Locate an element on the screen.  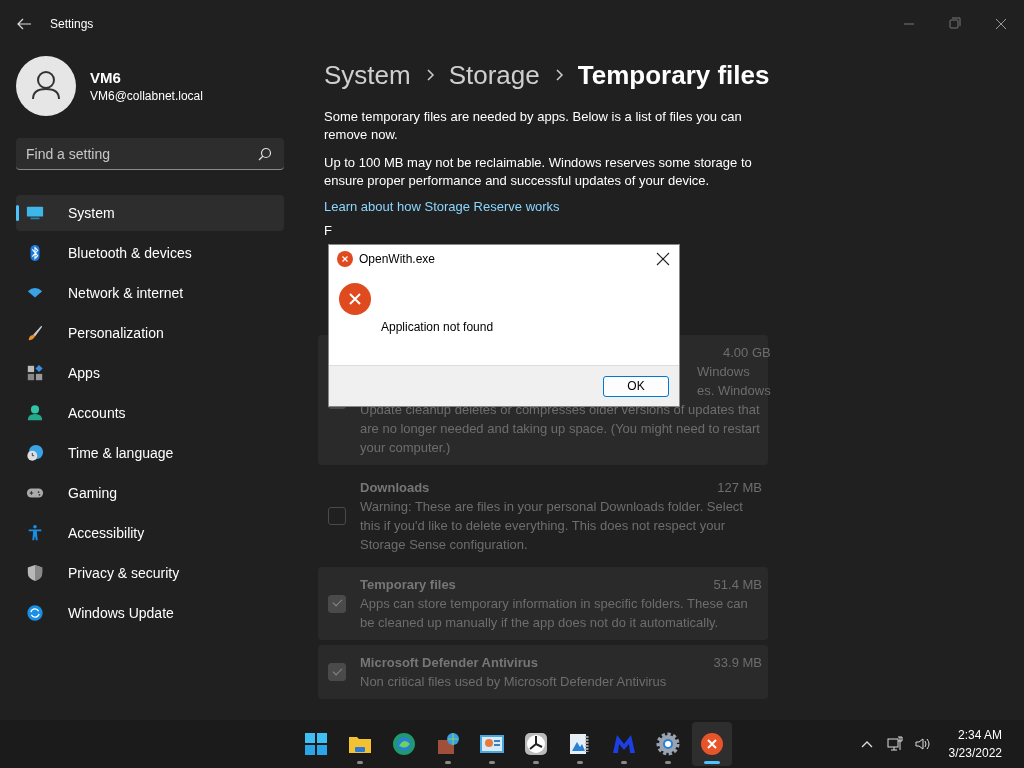
nav-item: Accounts is located at coordinates (150, 413).